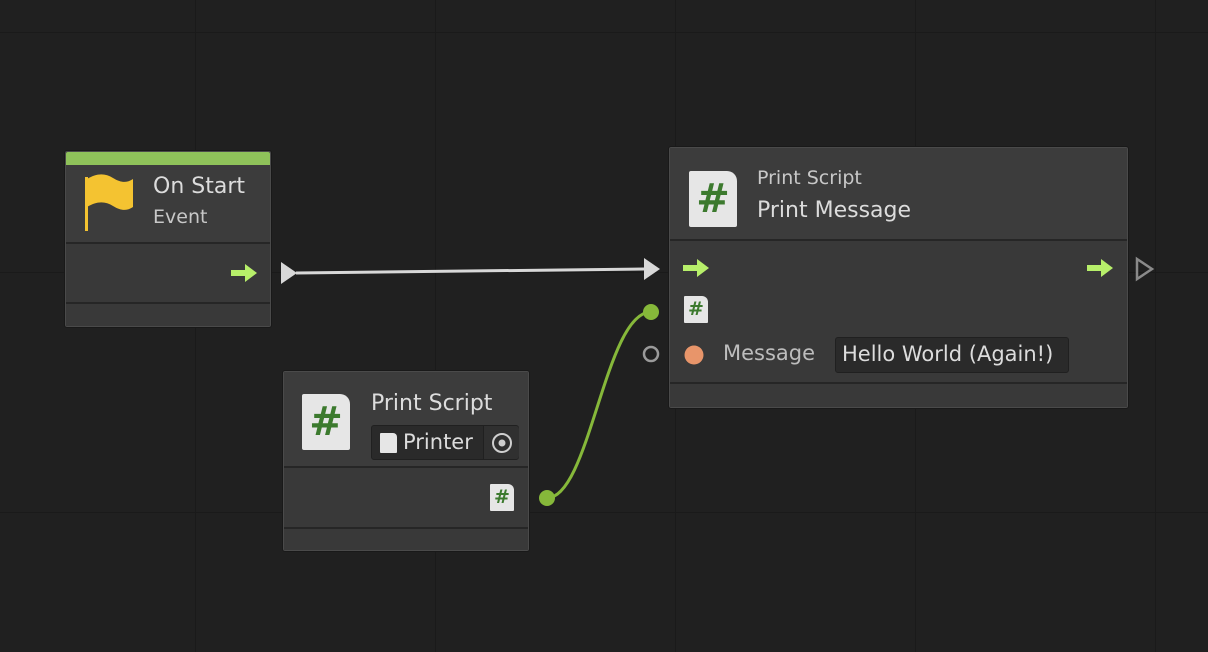 This screenshot has height=652, width=1208. I want to click on object-input-port, so click(651, 312).